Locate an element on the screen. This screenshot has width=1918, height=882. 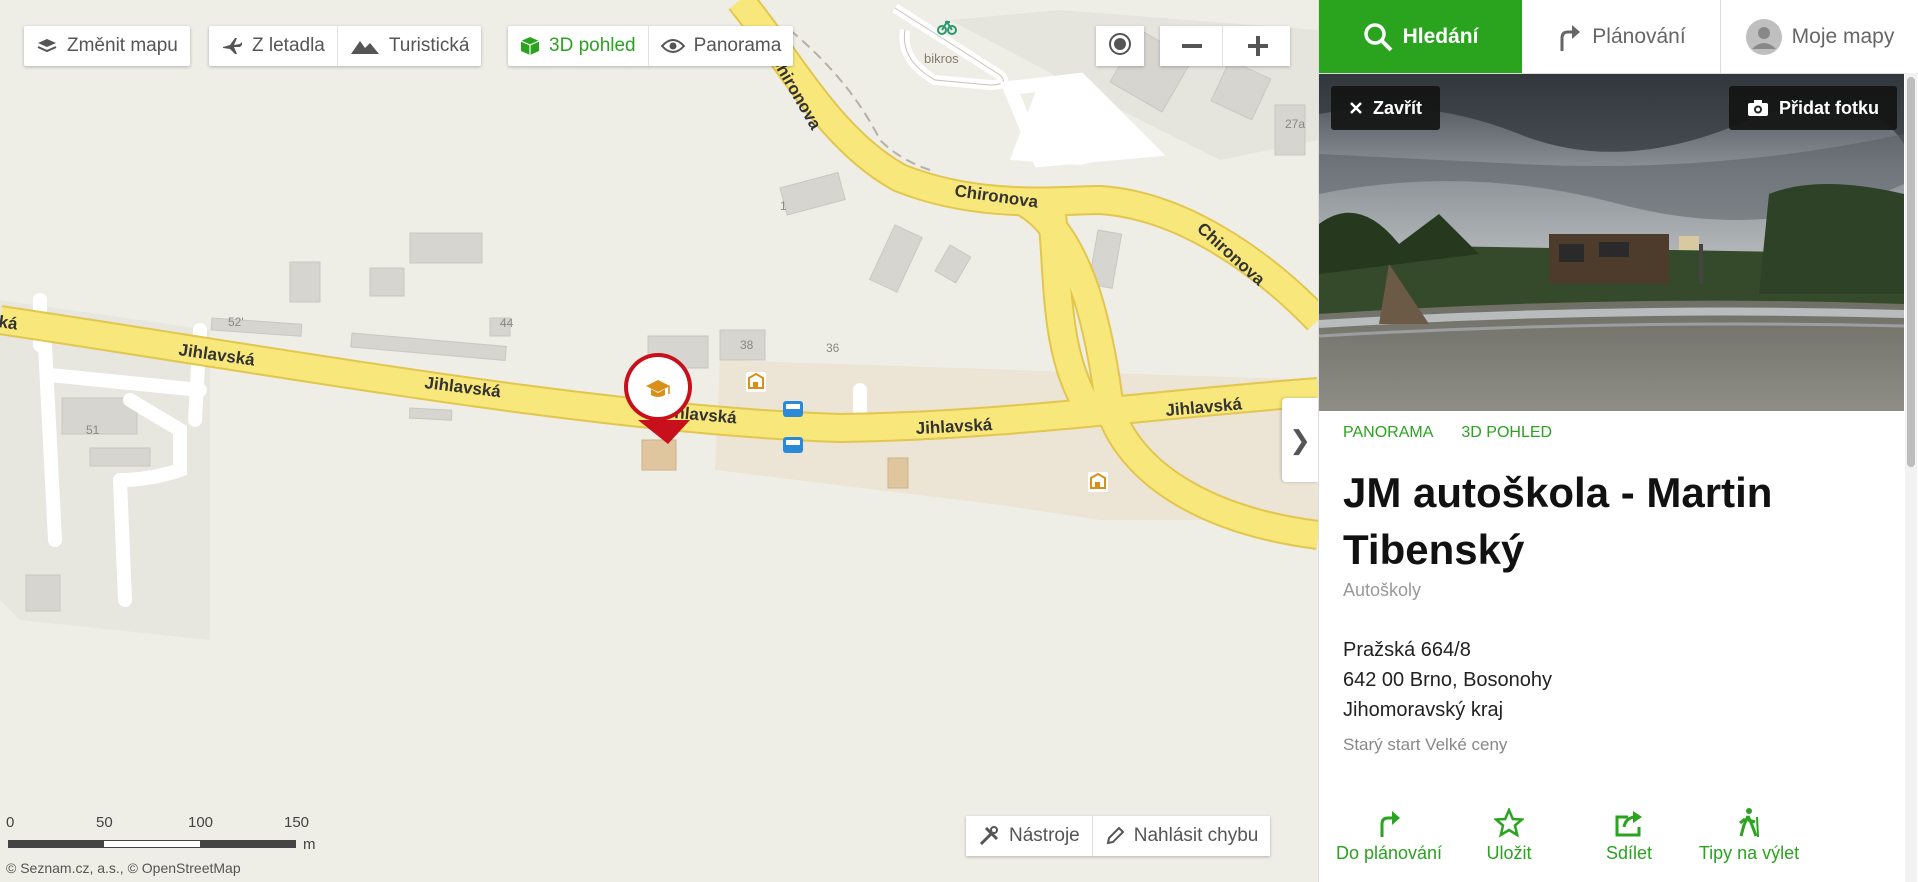
scale-label: 0 is located at coordinates (10, 822).